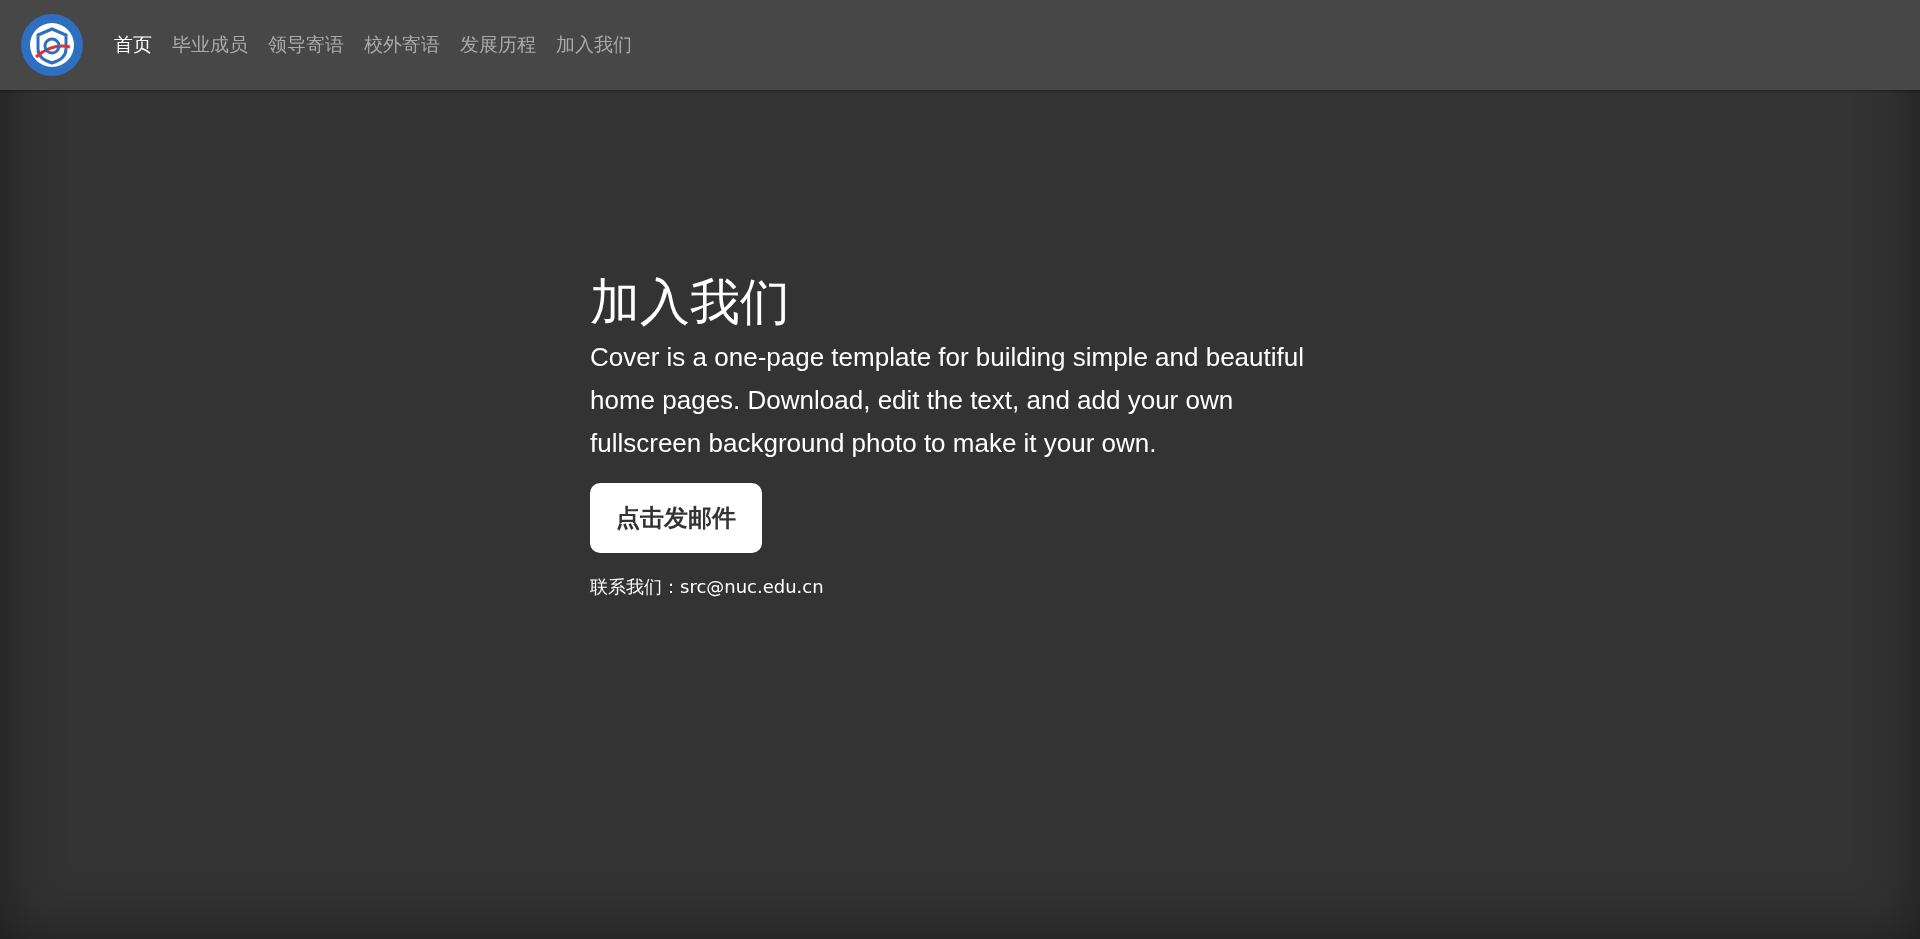  Describe the element at coordinates (707, 587) in the screenshot. I see `contact-text: 联系我们：src@nuc.edu.cn` at that location.